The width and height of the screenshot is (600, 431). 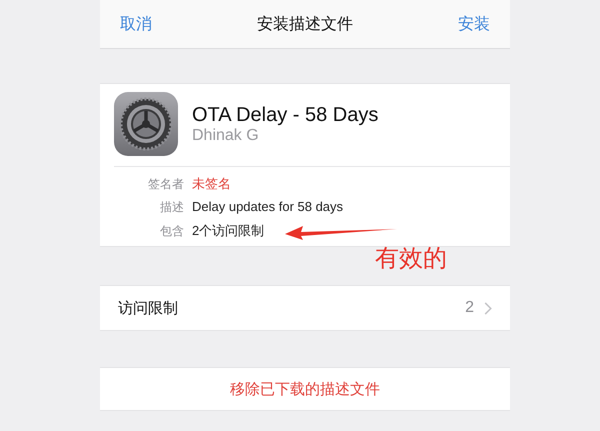 I want to click on detail-label: 包含, so click(x=171, y=231).